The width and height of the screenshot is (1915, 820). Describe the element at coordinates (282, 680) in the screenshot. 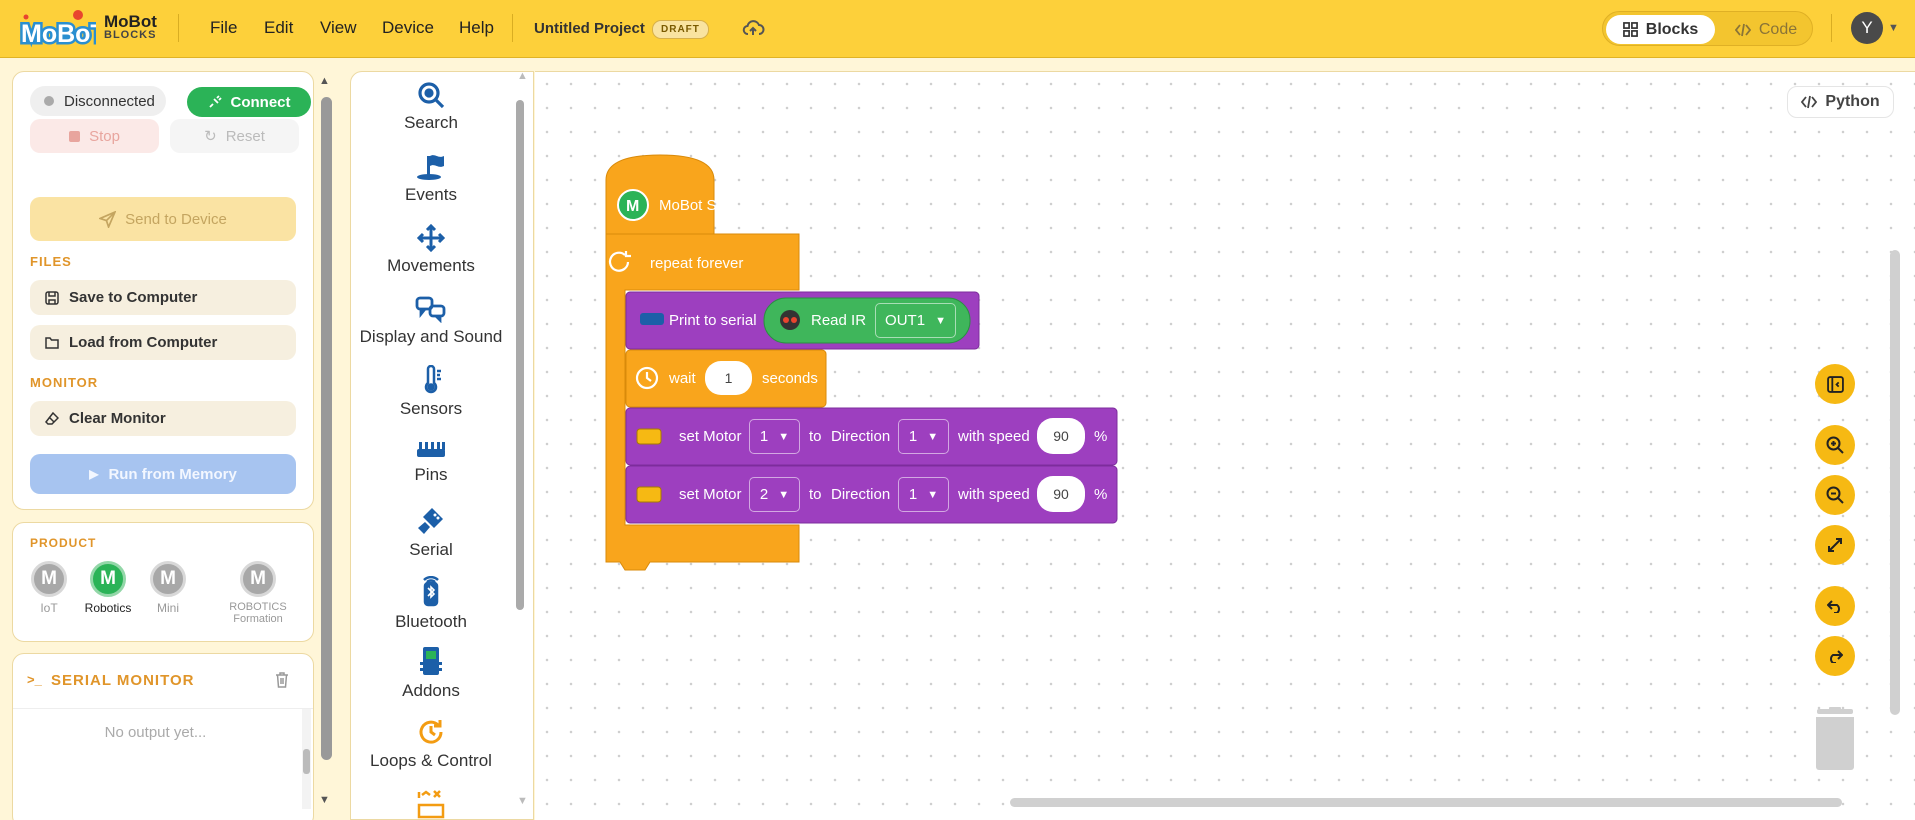

I see `trash-icon` at that location.